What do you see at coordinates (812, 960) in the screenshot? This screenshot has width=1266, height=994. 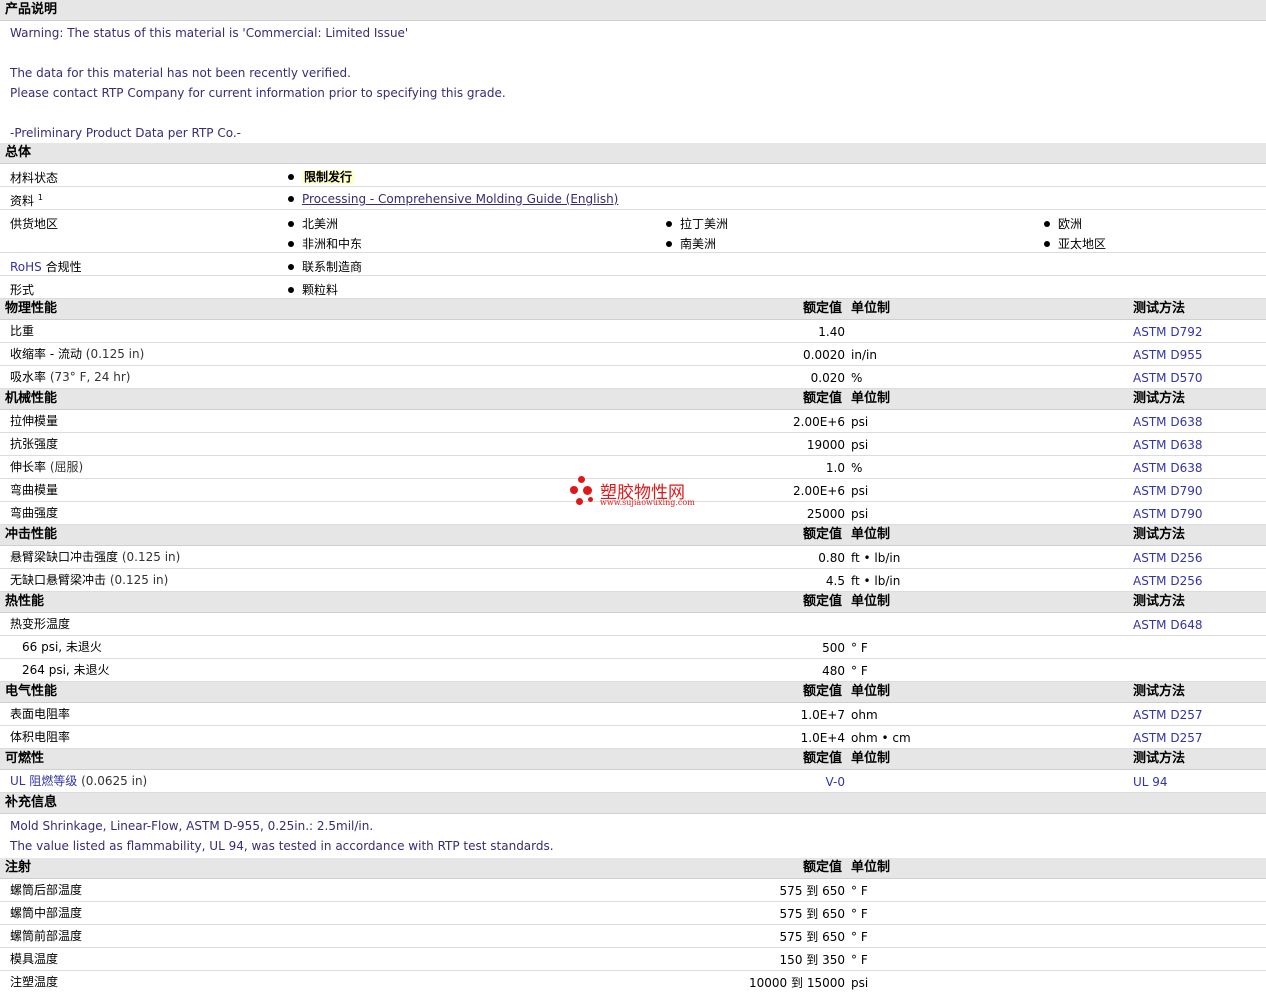 I see `property-value: 150 到 350` at bounding box center [812, 960].